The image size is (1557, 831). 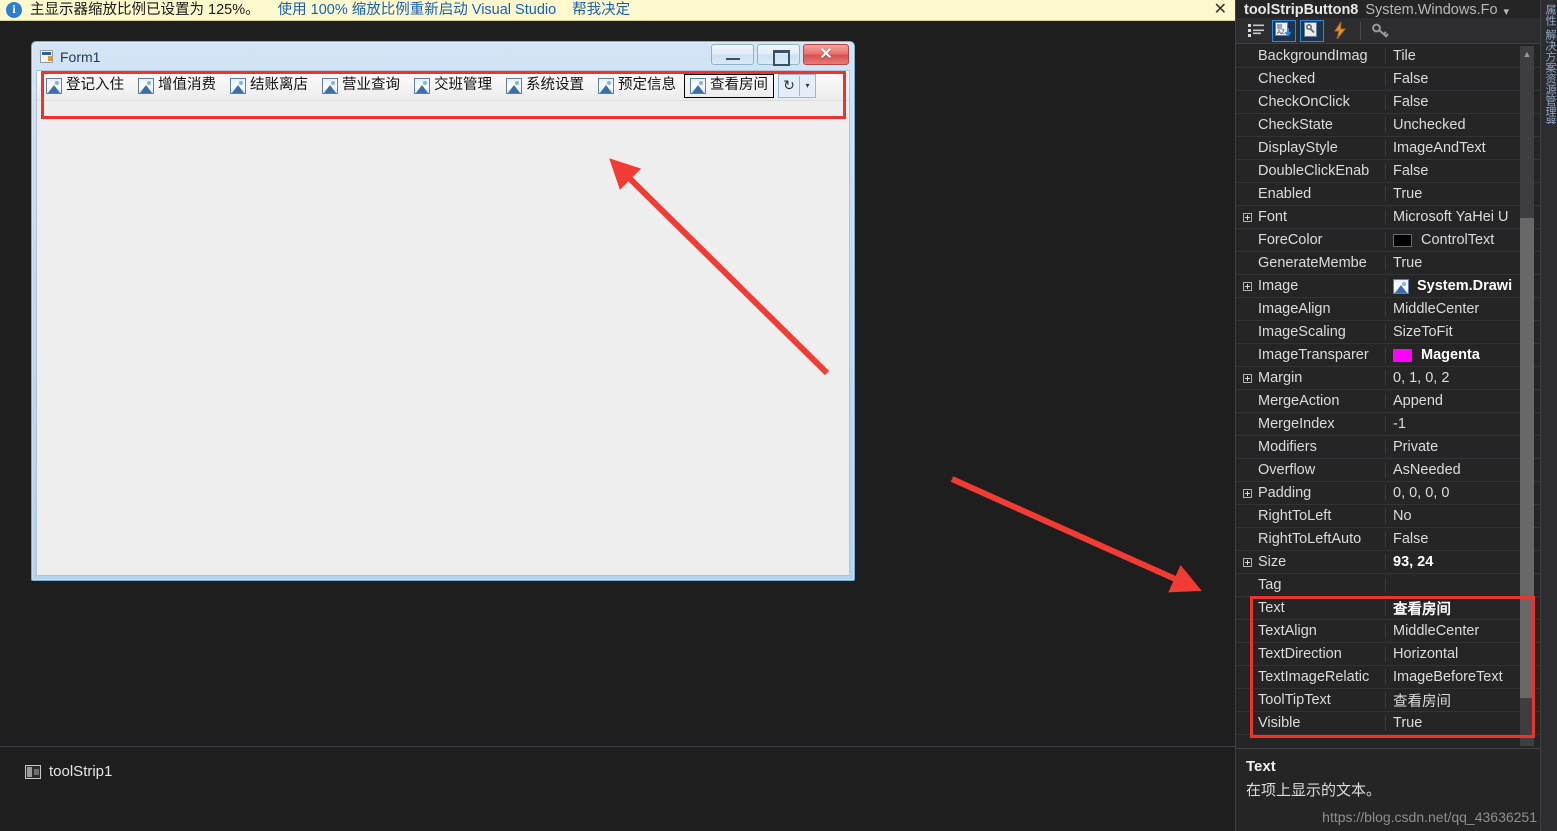 What do you see at coordinates (1463, 148) in the screenshot?
I see `property-value: ImageAndText` at bounding box center [1463, 148].